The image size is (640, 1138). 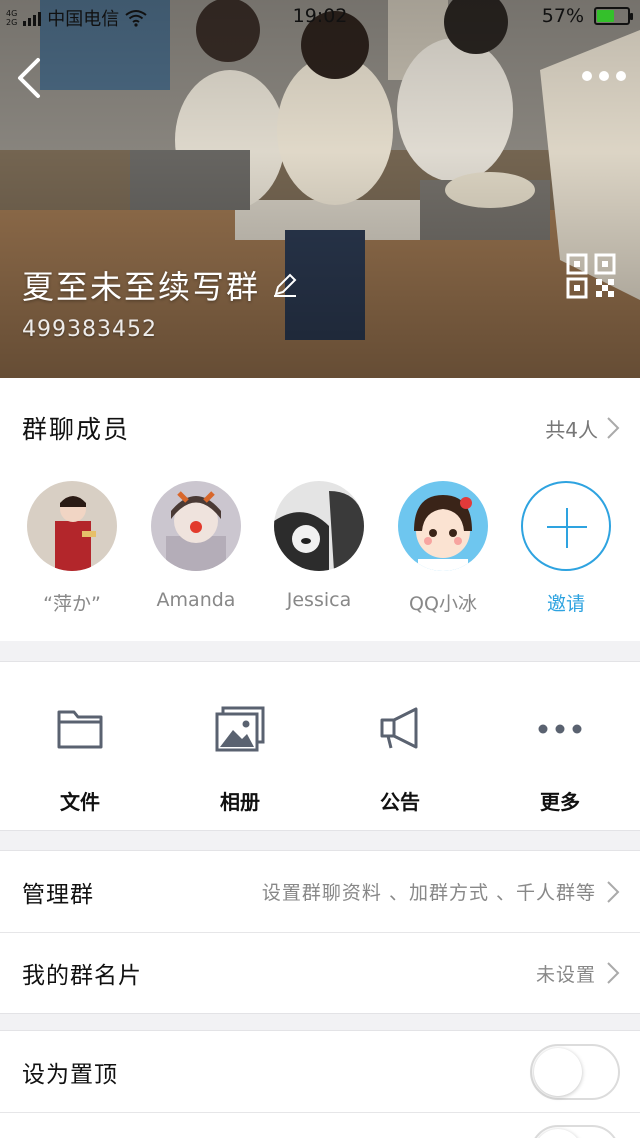 What do you see at coordinates (80, 758) in the screenshot?
I see `files-button: 文件` at bounding box center [80, 758].